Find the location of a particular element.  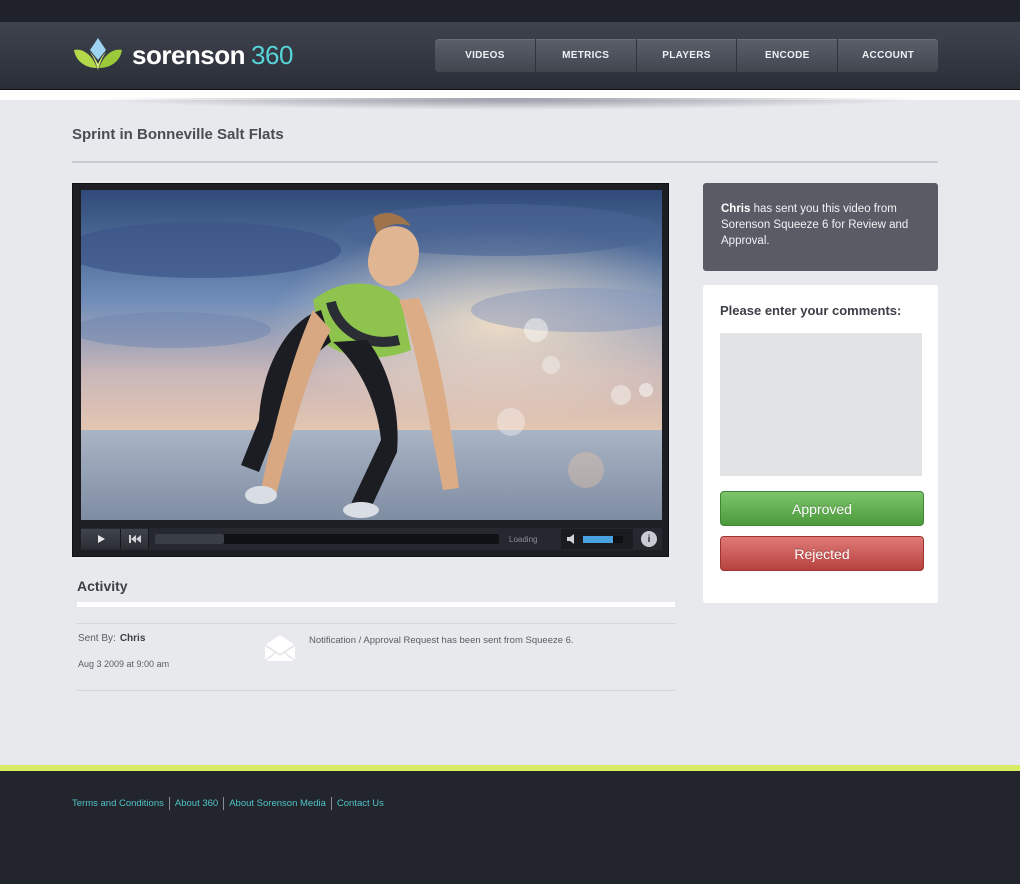

volume-control is located at coordinates (597, 539).